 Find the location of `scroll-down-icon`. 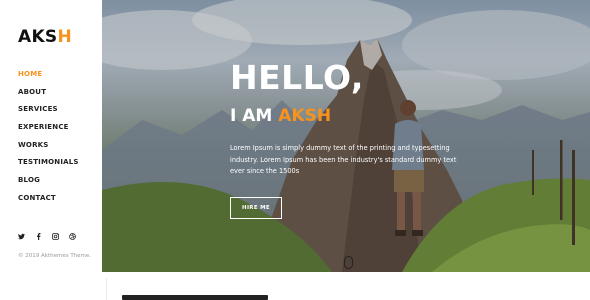

scroll-down-icon is located at coordinates (348, 262).